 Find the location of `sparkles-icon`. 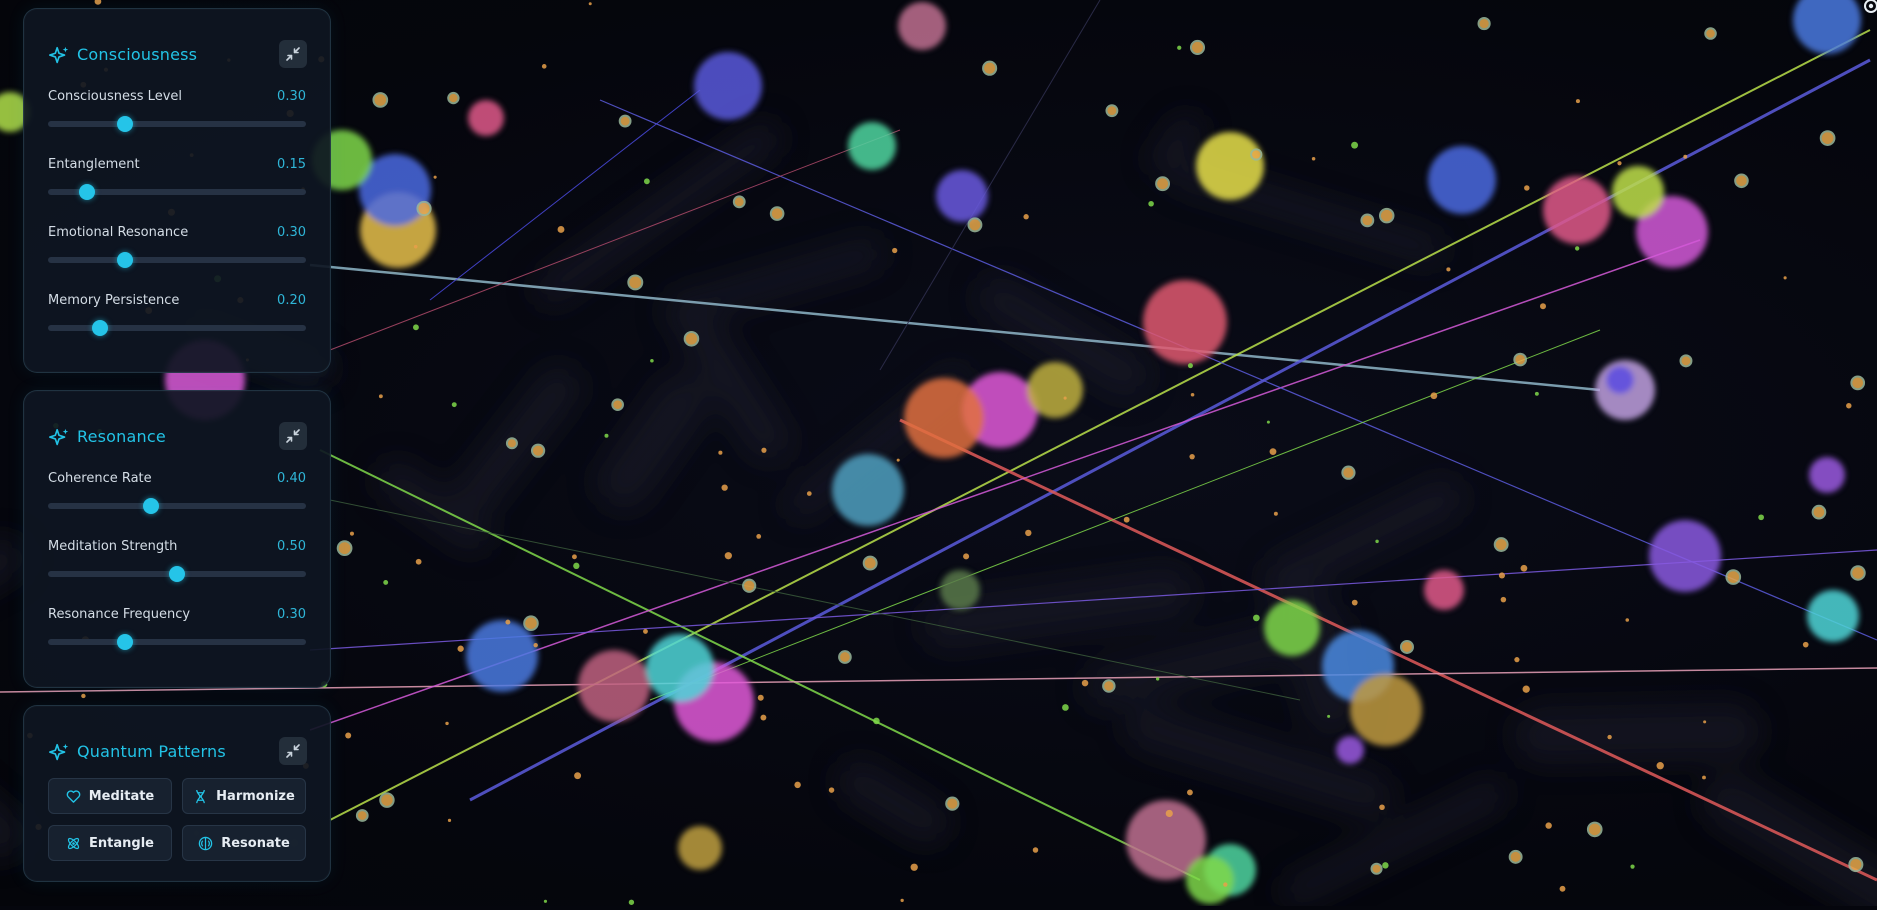

sparkles-icon is located at coordinates (59, 56).